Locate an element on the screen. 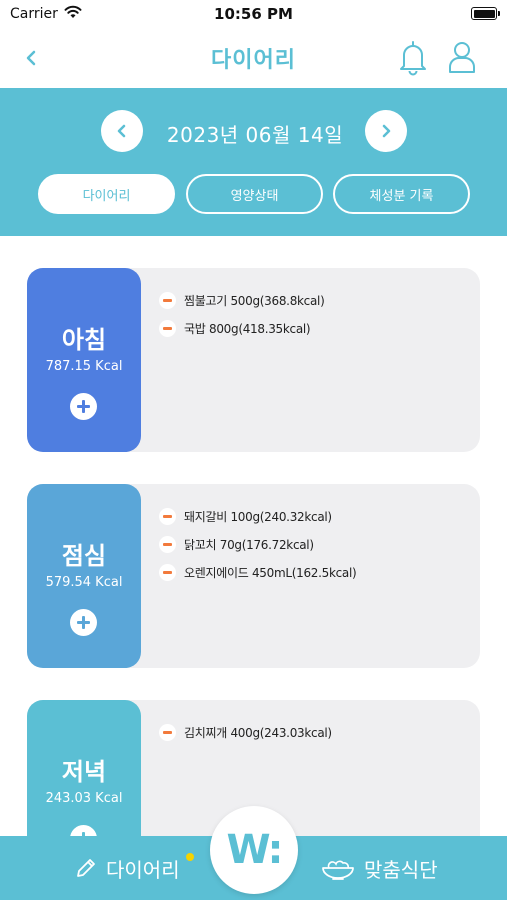 The height and width of the screenshot is (900, 507). food-label: 돼지갈비 100g(240.32kcal) is located at coordinates (258, 516).